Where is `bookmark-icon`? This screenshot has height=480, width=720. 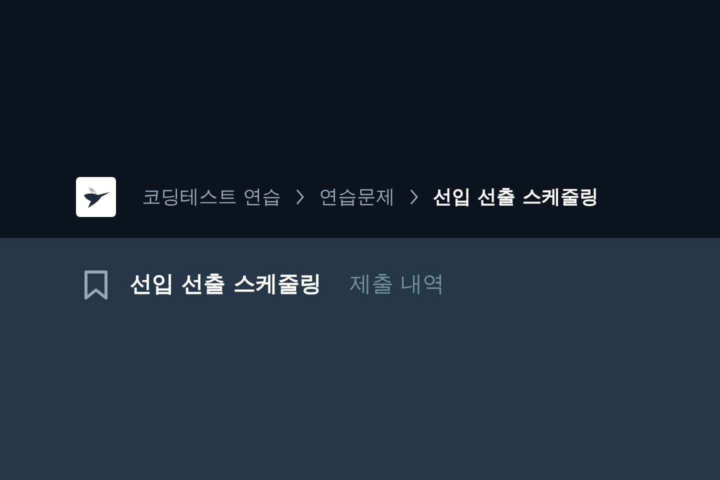 bookmark-icon is located at coordinates (96, 284).